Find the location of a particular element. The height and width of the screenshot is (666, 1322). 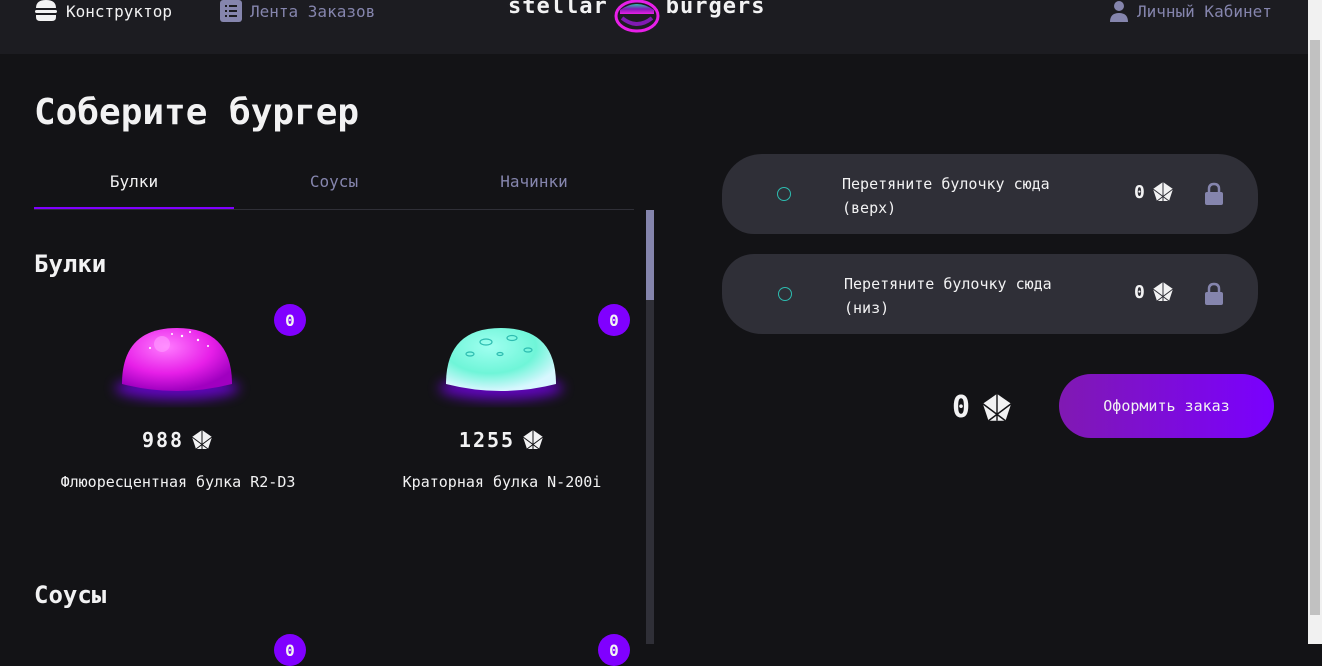

order-total: 0 is located at coordinates (983, 407).